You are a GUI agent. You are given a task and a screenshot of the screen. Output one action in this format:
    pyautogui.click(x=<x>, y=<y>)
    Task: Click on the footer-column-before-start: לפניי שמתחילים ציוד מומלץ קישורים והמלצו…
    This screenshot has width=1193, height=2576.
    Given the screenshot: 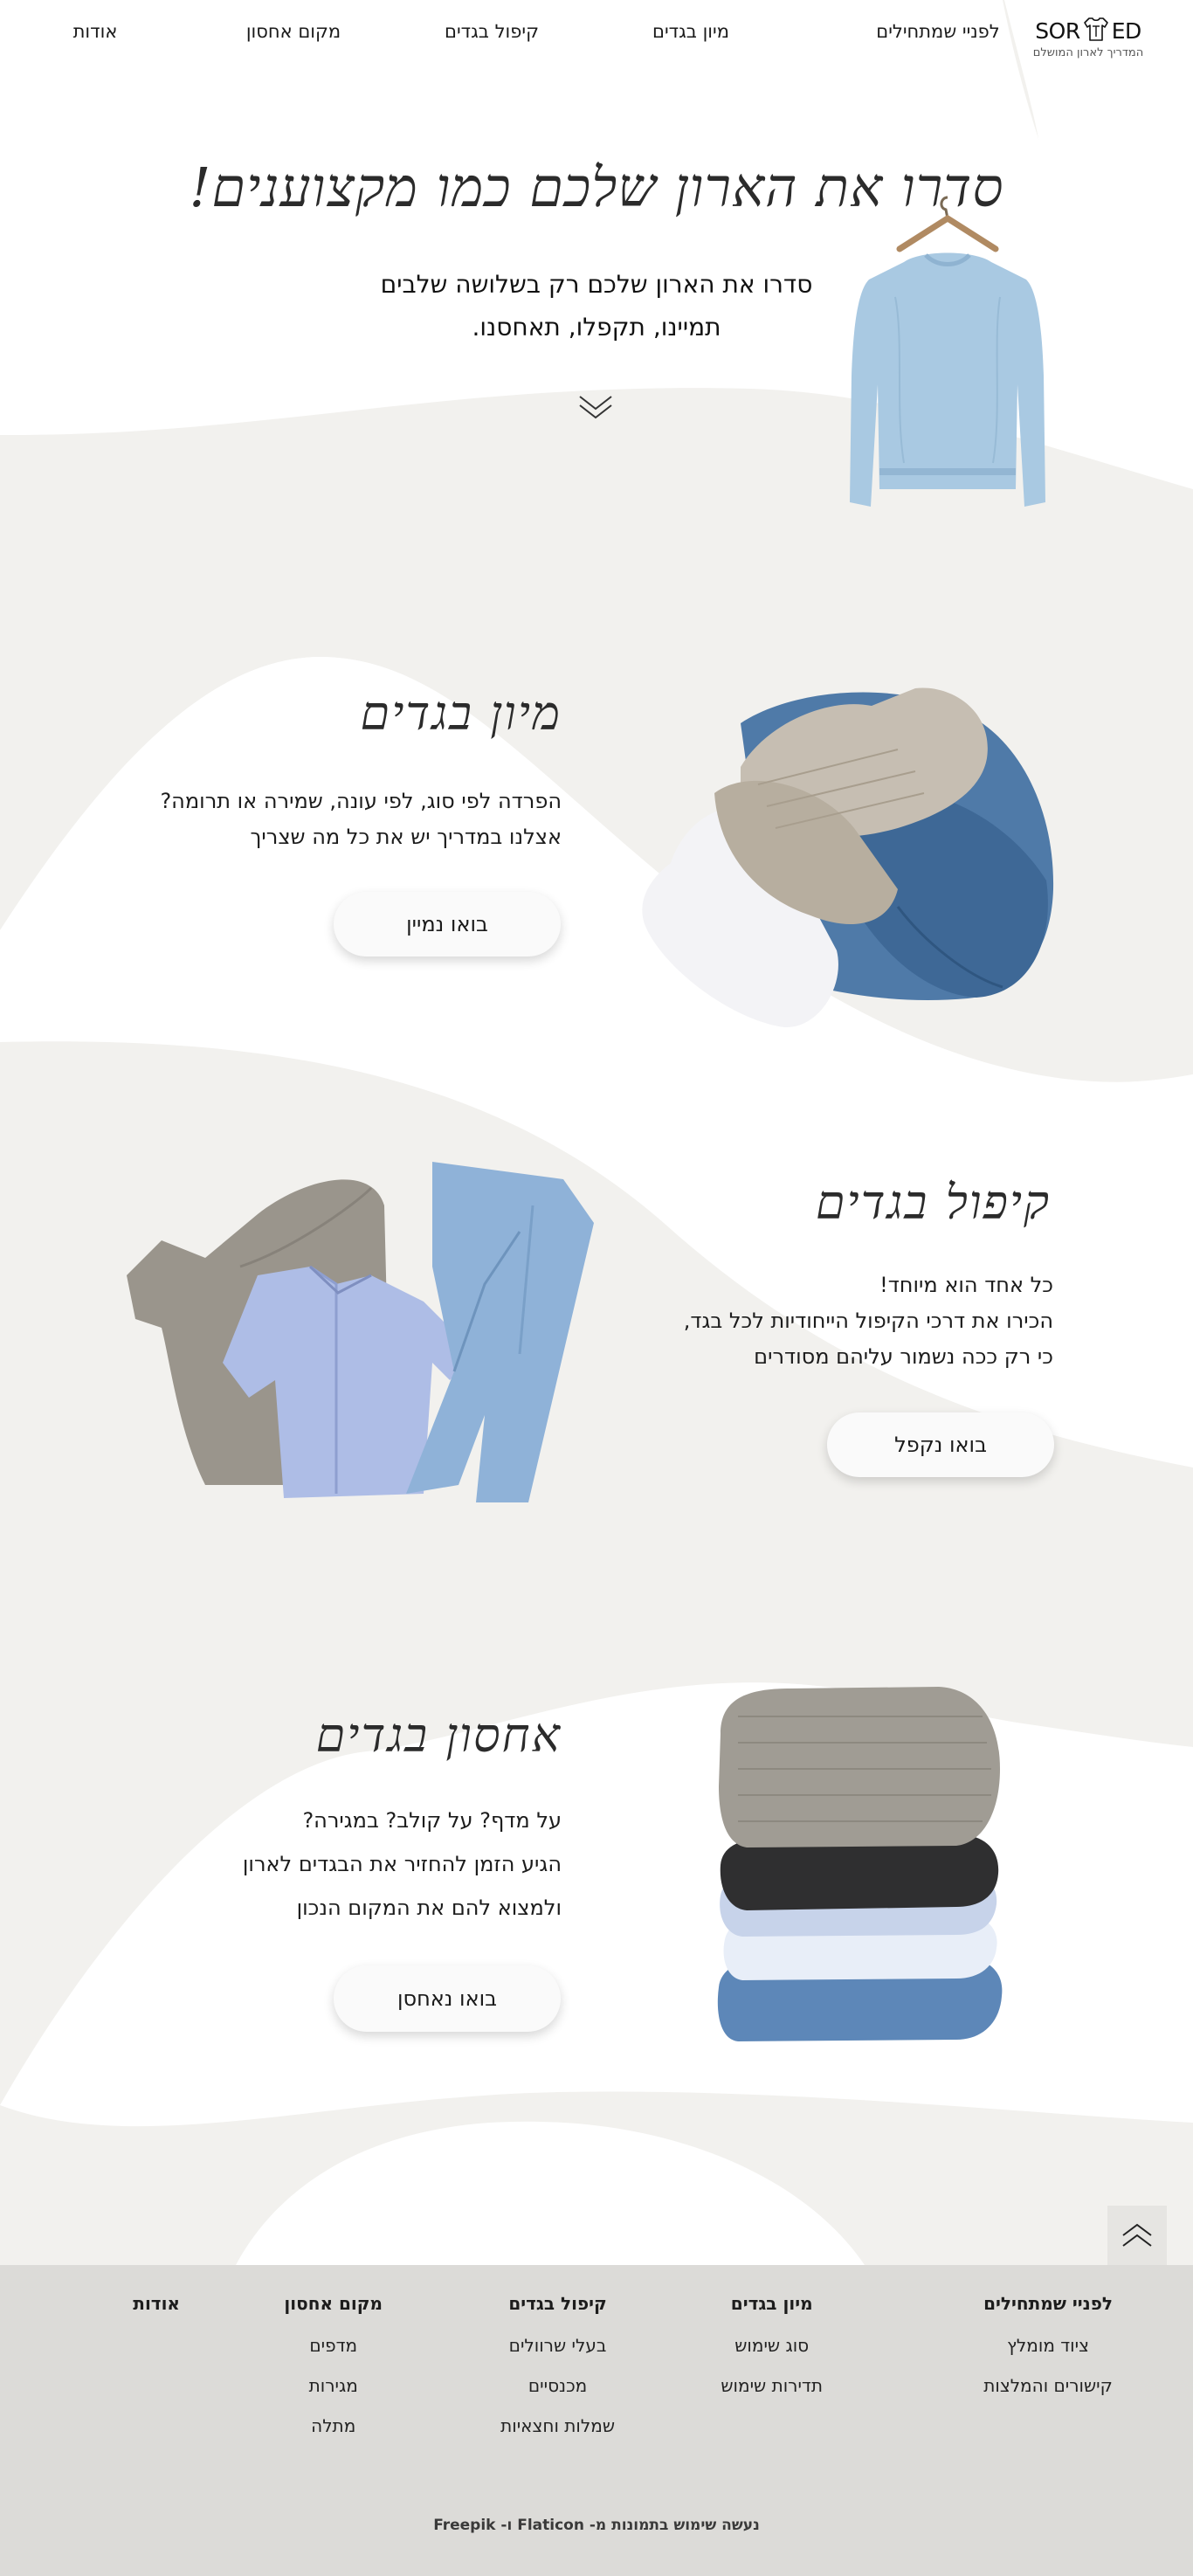 What is the action you would take?
    pyautogui.click(x=1048, y=2354)
    